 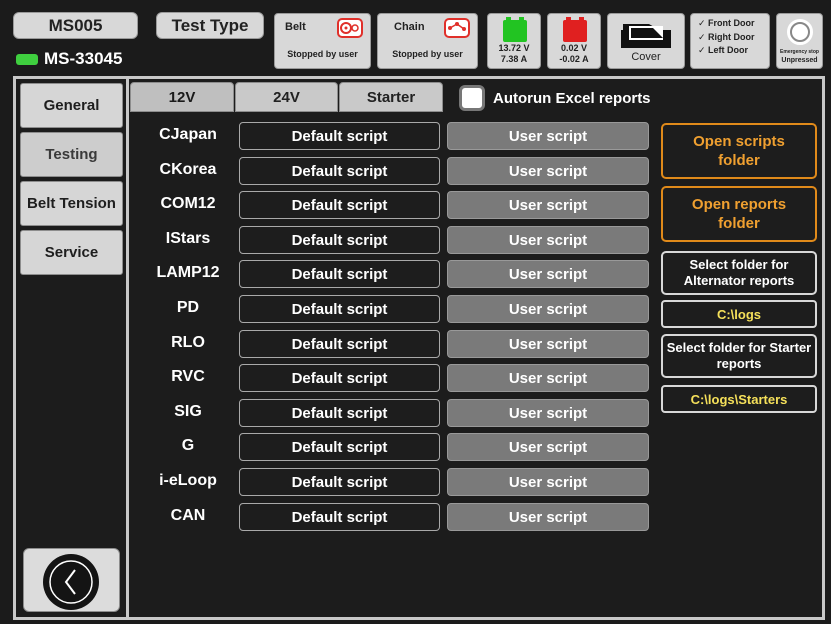 I want to click on button-label: Open scripts folder, so click(x=739, y=151).